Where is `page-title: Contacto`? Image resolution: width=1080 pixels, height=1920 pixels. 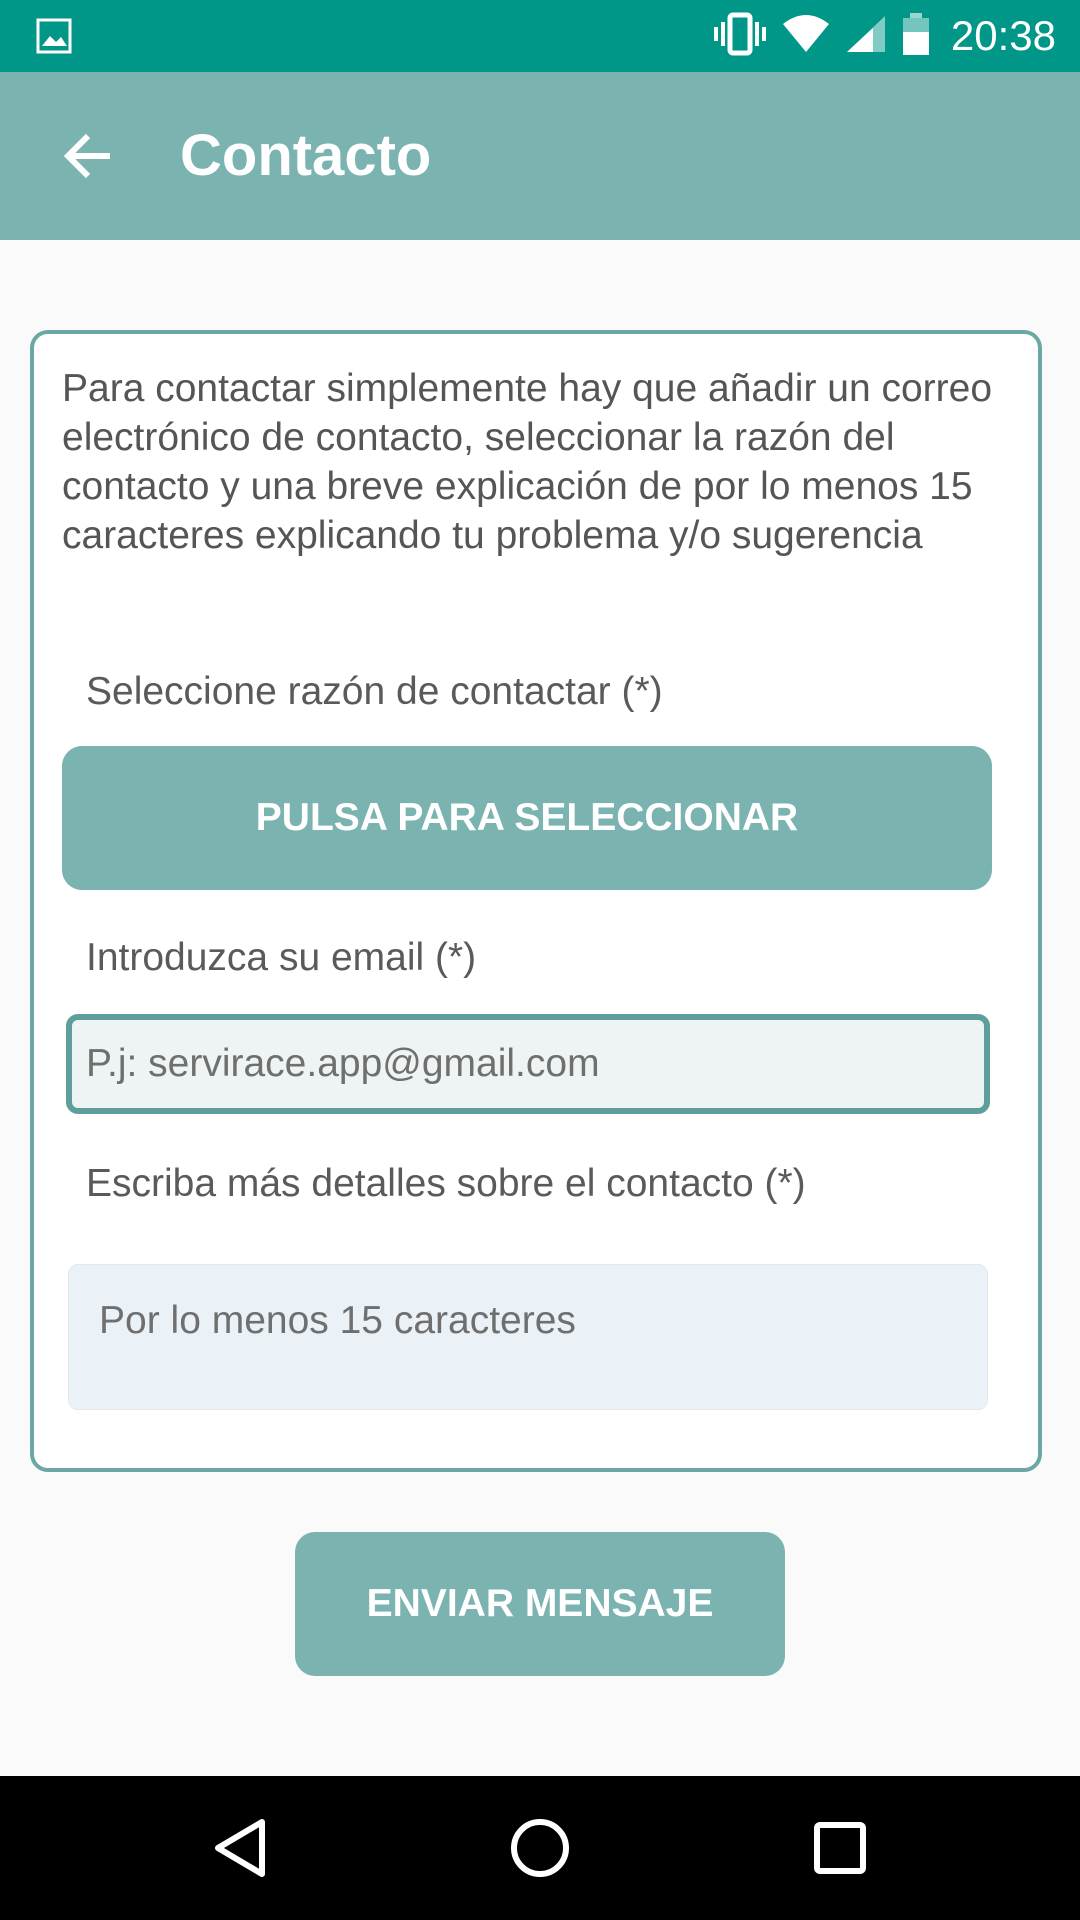 page-title: Contacto is located at coordinates (306, 155).